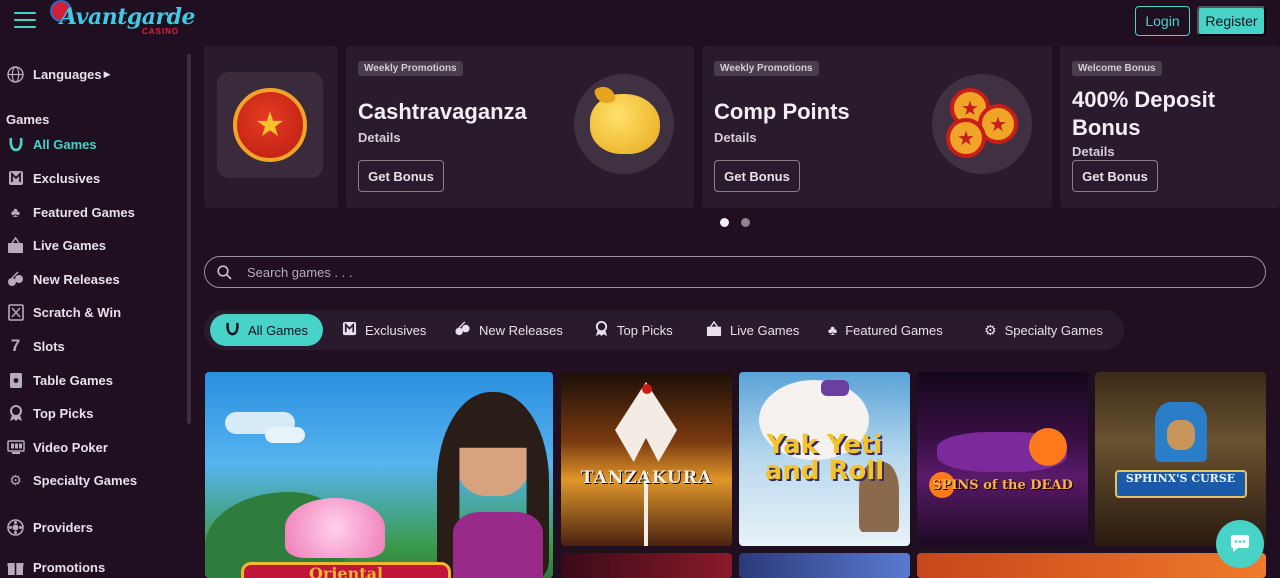  Describe the element at coordinates (278, 330) in the screenshot. I see `tab-label: All Games` at that location.